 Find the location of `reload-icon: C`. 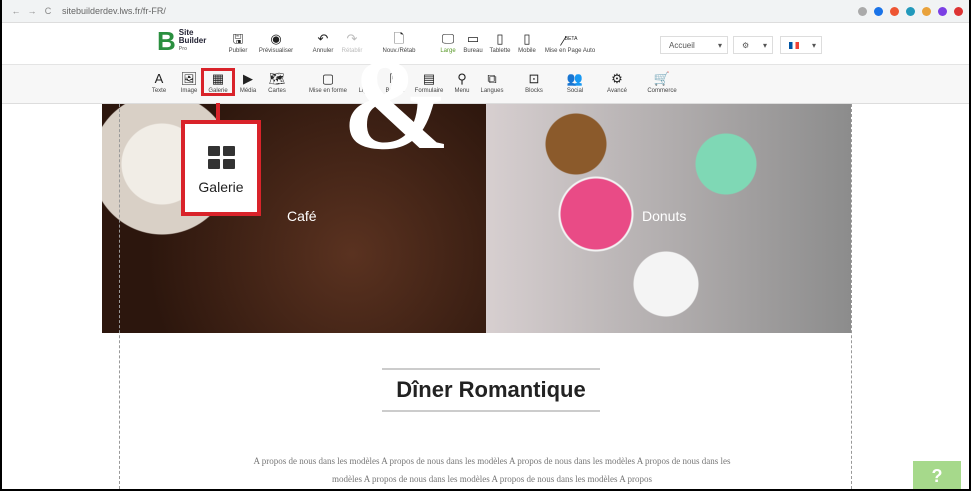

reload-icon: C is located at coordinates (48, 11).